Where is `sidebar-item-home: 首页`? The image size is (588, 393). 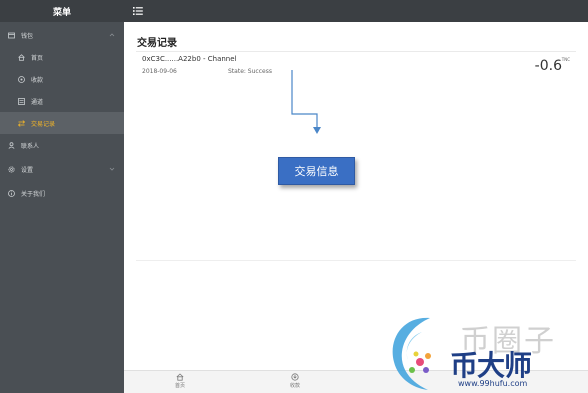
sidebar-item-home: 首页 is located at coordinates (62, 57).